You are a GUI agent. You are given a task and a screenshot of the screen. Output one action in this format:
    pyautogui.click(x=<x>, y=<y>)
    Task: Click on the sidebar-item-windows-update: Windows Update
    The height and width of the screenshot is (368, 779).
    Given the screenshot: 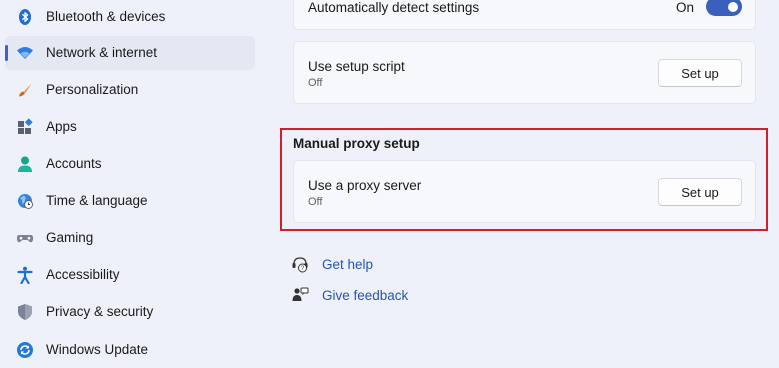 What is the action you would take?
    pyautogui.click(x=130, y=350)
    